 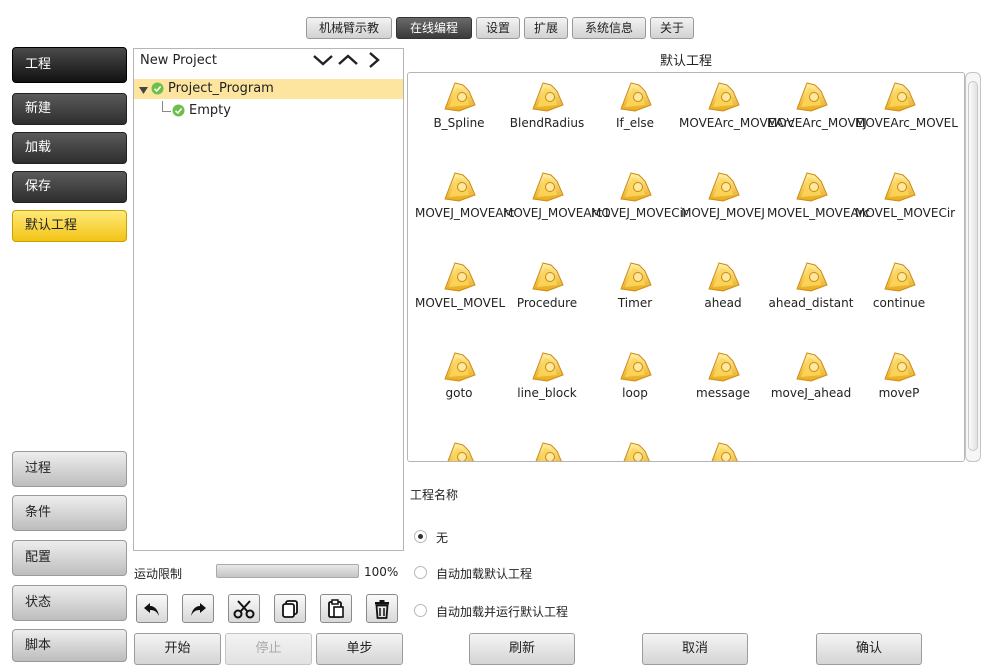 What do you see at coordinates (210, 110) in the screenshot?
I see `tree-child-label: Empty` at bounding box center [210, 110].